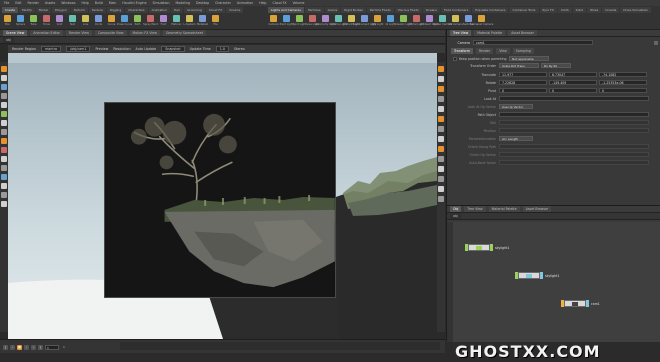 Image resolution: width=660 pixels, height=362 pixels. What do you see at coordinates (455, 216) in the screenshot?
I see `network-path: obj` at bounding box center [455, 216].